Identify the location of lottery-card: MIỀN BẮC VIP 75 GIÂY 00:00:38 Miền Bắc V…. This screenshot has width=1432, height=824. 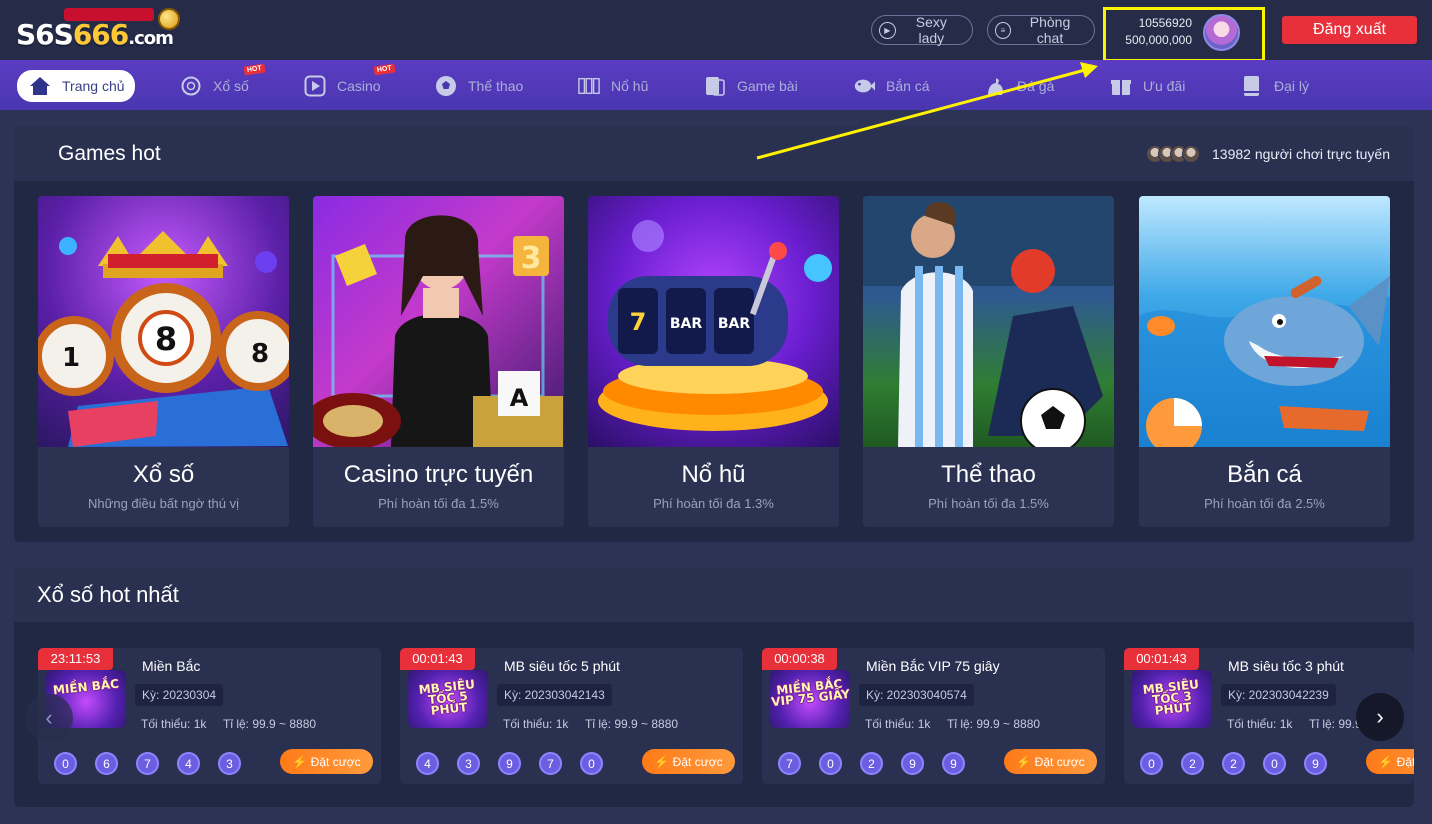
(933, 716).